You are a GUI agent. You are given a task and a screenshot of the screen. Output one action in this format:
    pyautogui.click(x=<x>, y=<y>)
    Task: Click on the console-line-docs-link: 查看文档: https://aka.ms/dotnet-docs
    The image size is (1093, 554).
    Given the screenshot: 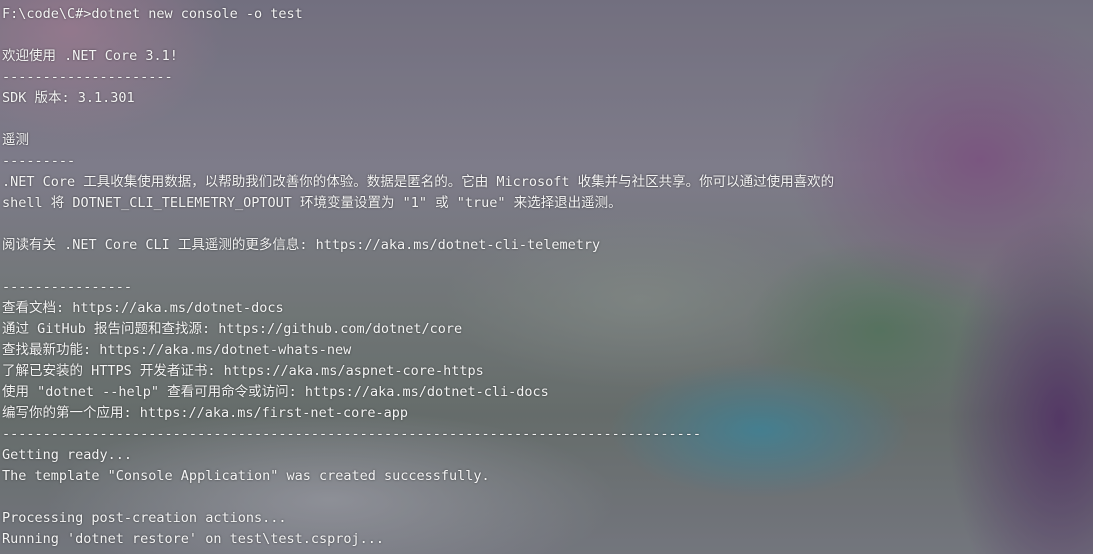 What is the action you would take?
    pyautogui.click(x=143, y=308)
    